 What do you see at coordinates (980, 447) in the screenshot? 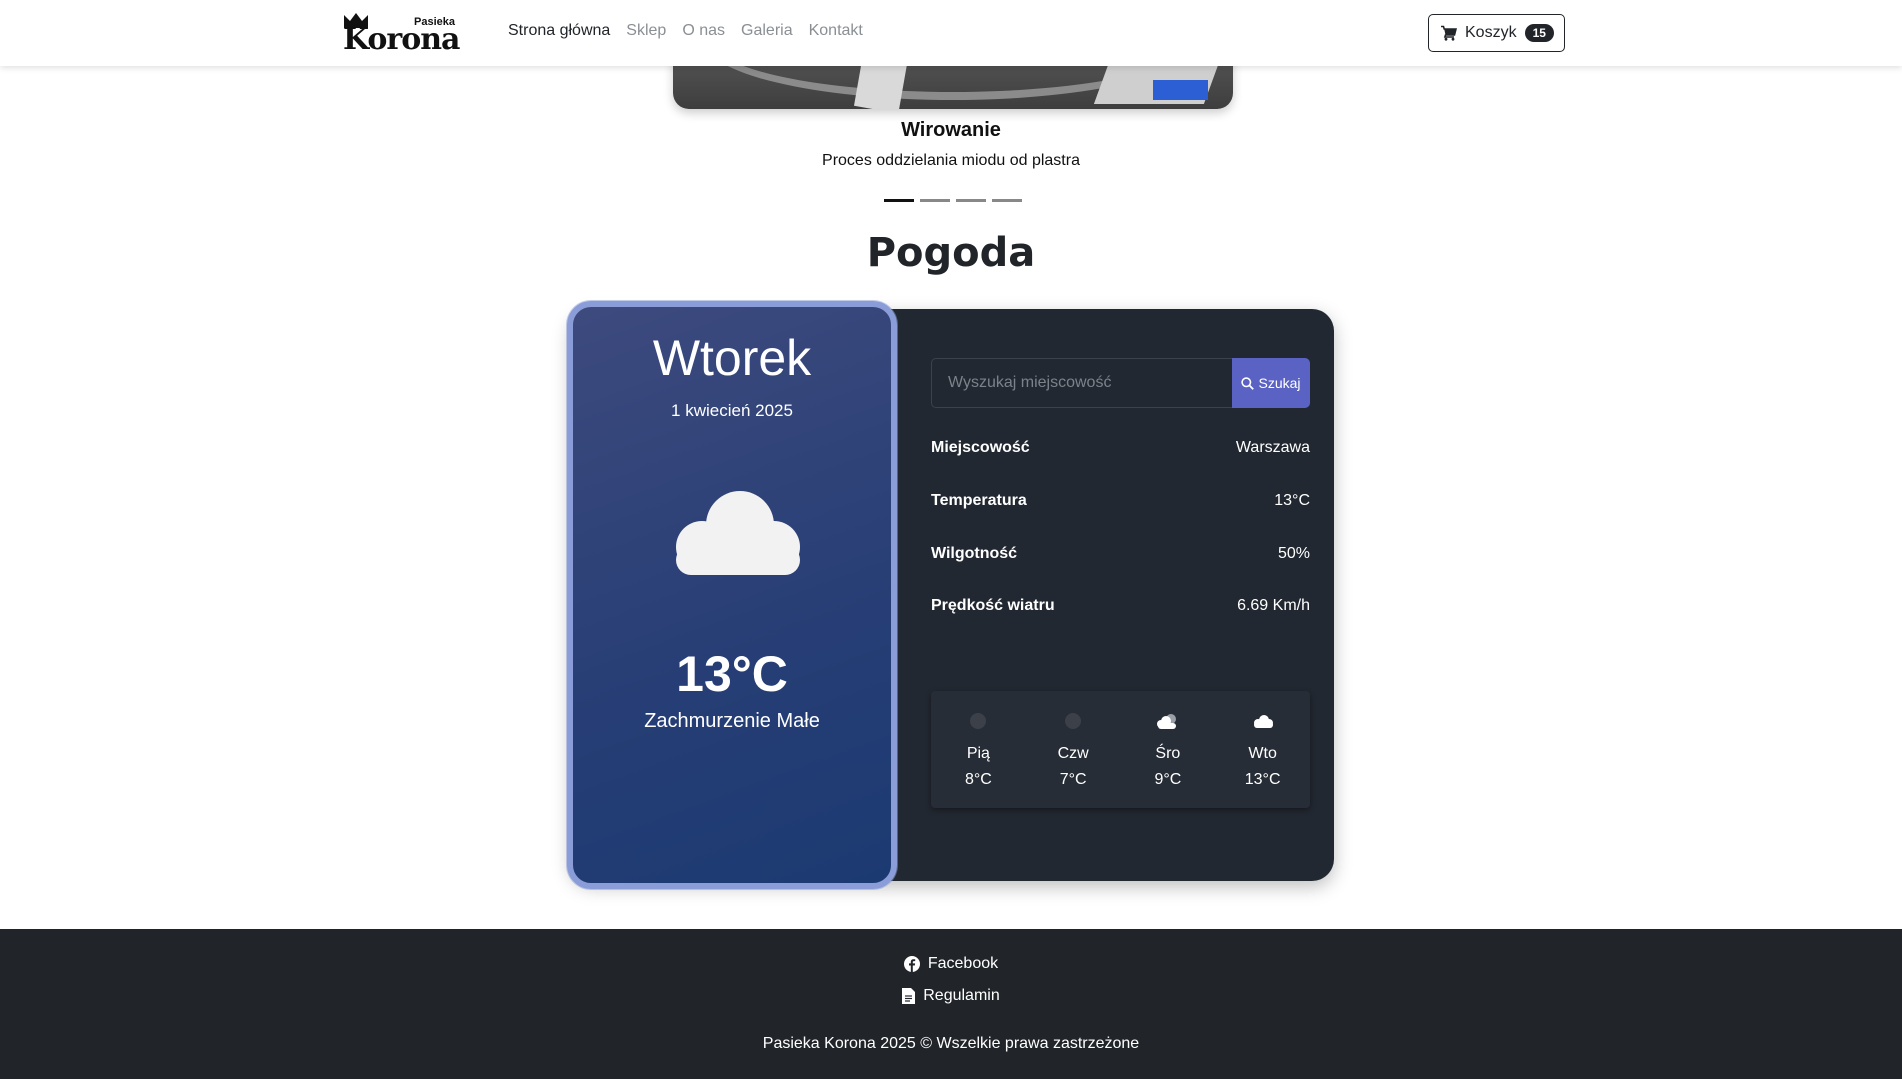
I see `detail-key: Miejscowość` at bounding box center [980, 447].